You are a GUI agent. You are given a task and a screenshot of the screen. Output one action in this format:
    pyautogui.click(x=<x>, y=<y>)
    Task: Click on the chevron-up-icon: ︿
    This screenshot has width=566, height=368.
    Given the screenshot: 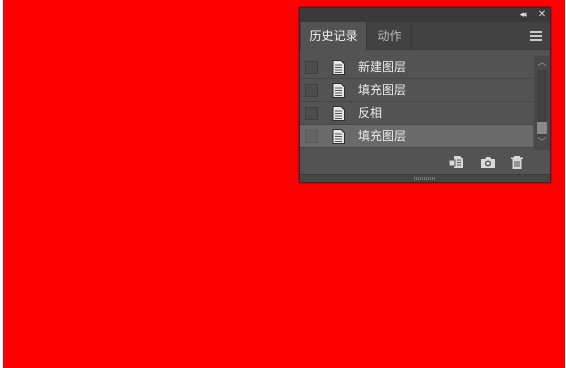 What is the action you would take?
    pyautogui.click(x=542, y=63)
    